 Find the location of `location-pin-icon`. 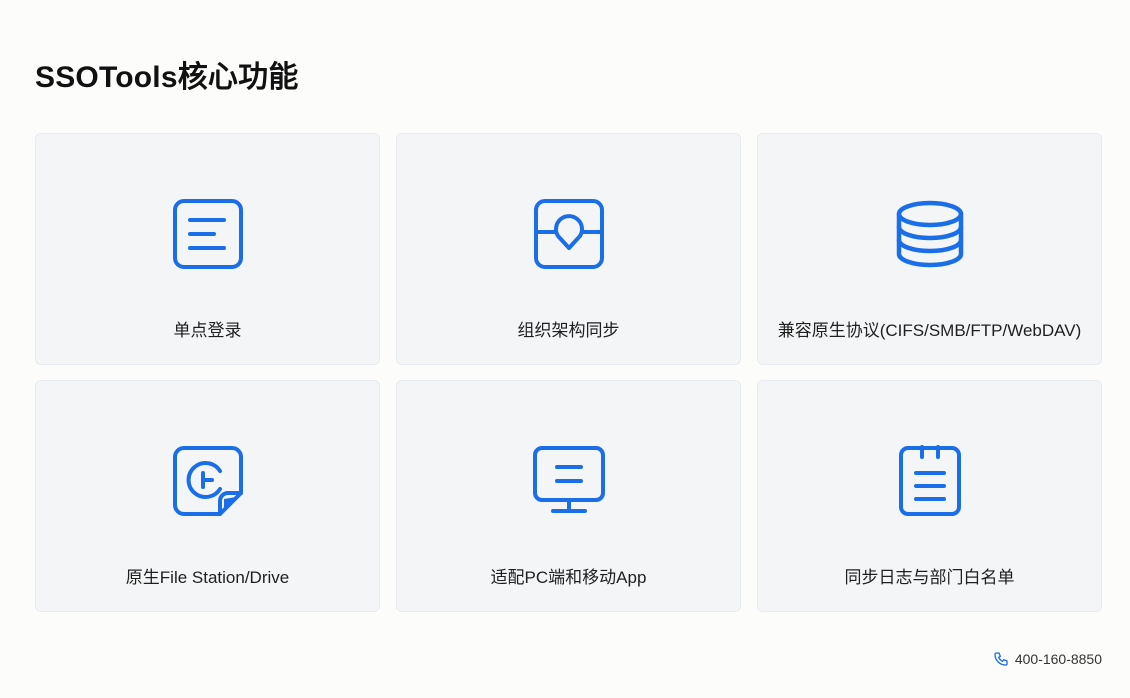

location-pin-icon is located at coordinates (569, 234).